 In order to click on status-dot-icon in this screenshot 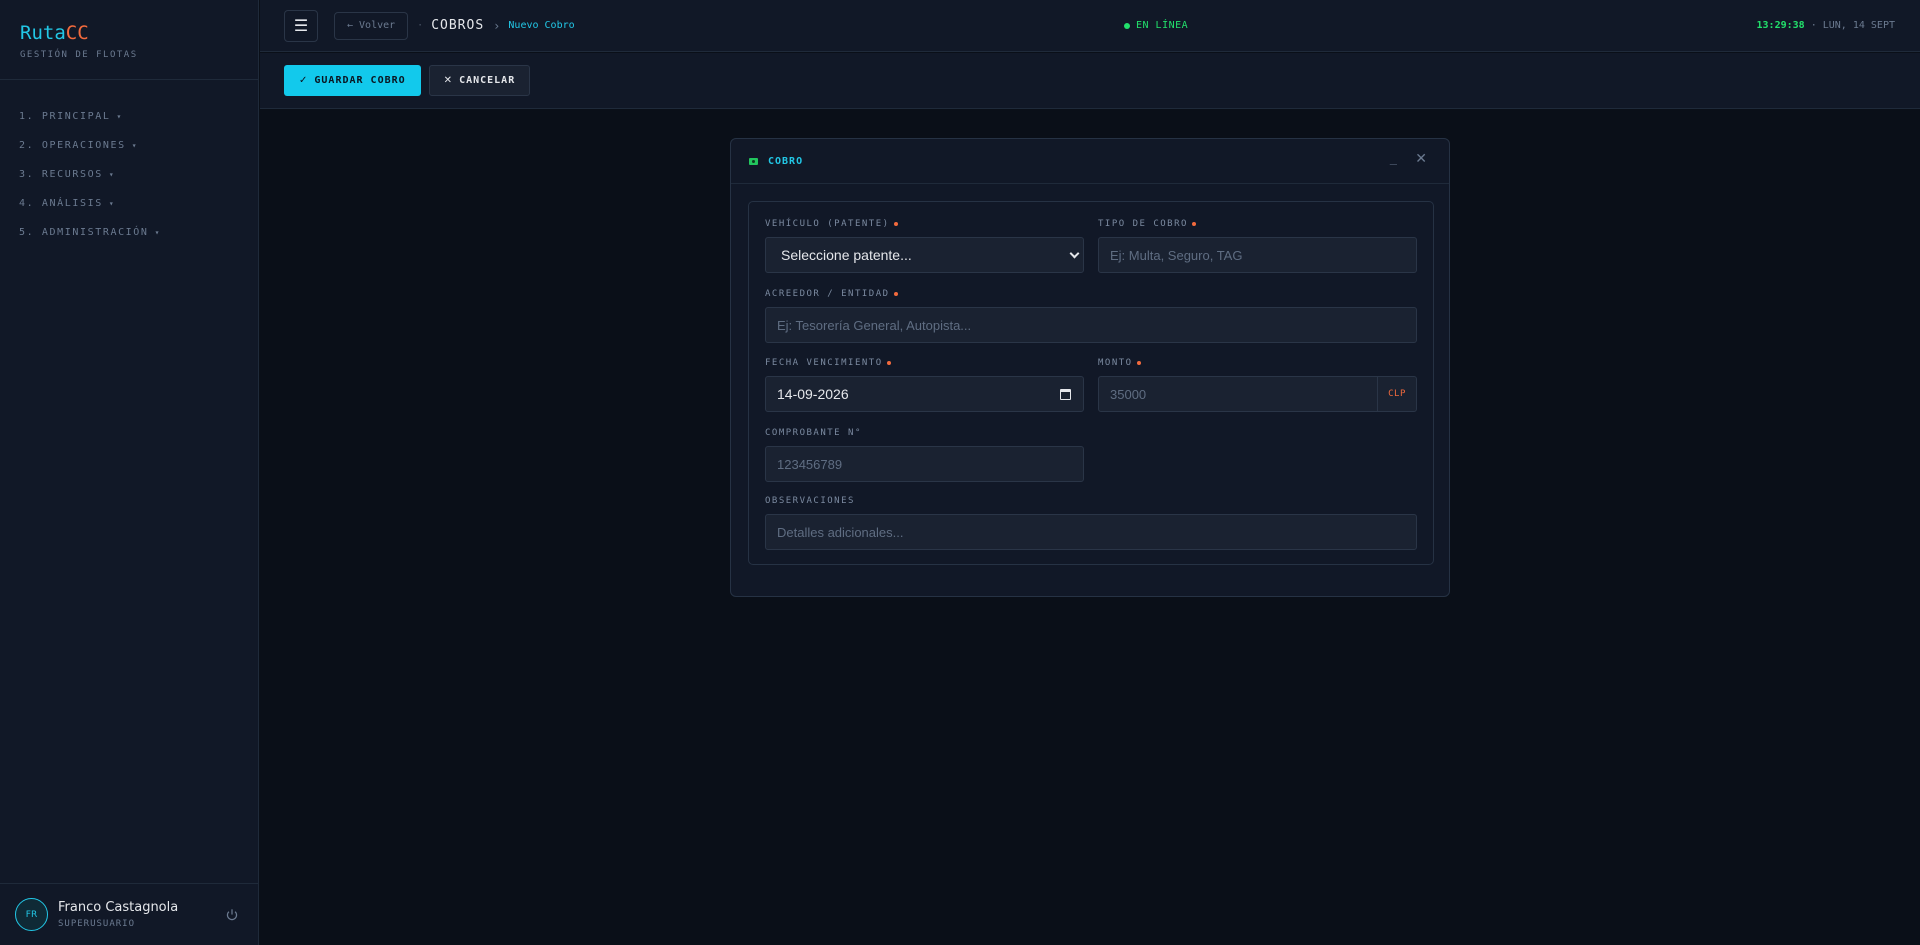, I will do `click(1127, 25)`.